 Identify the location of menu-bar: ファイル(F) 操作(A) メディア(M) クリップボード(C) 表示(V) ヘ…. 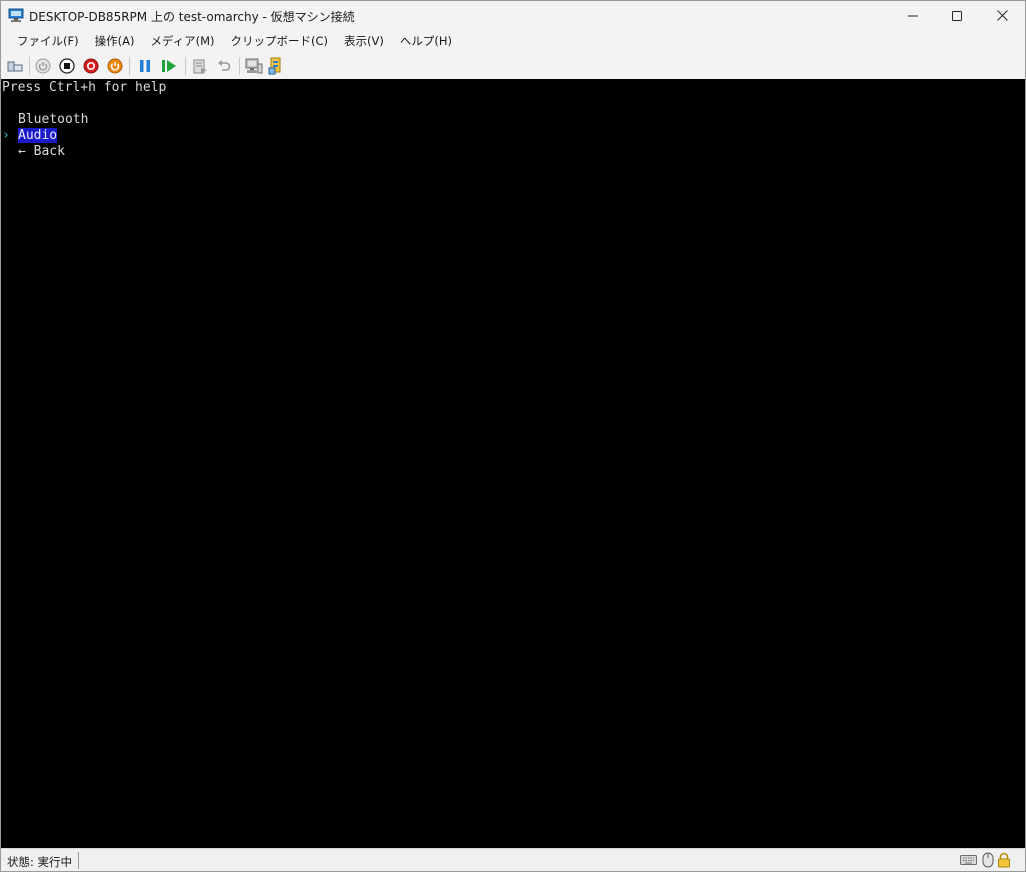
(513, 41).